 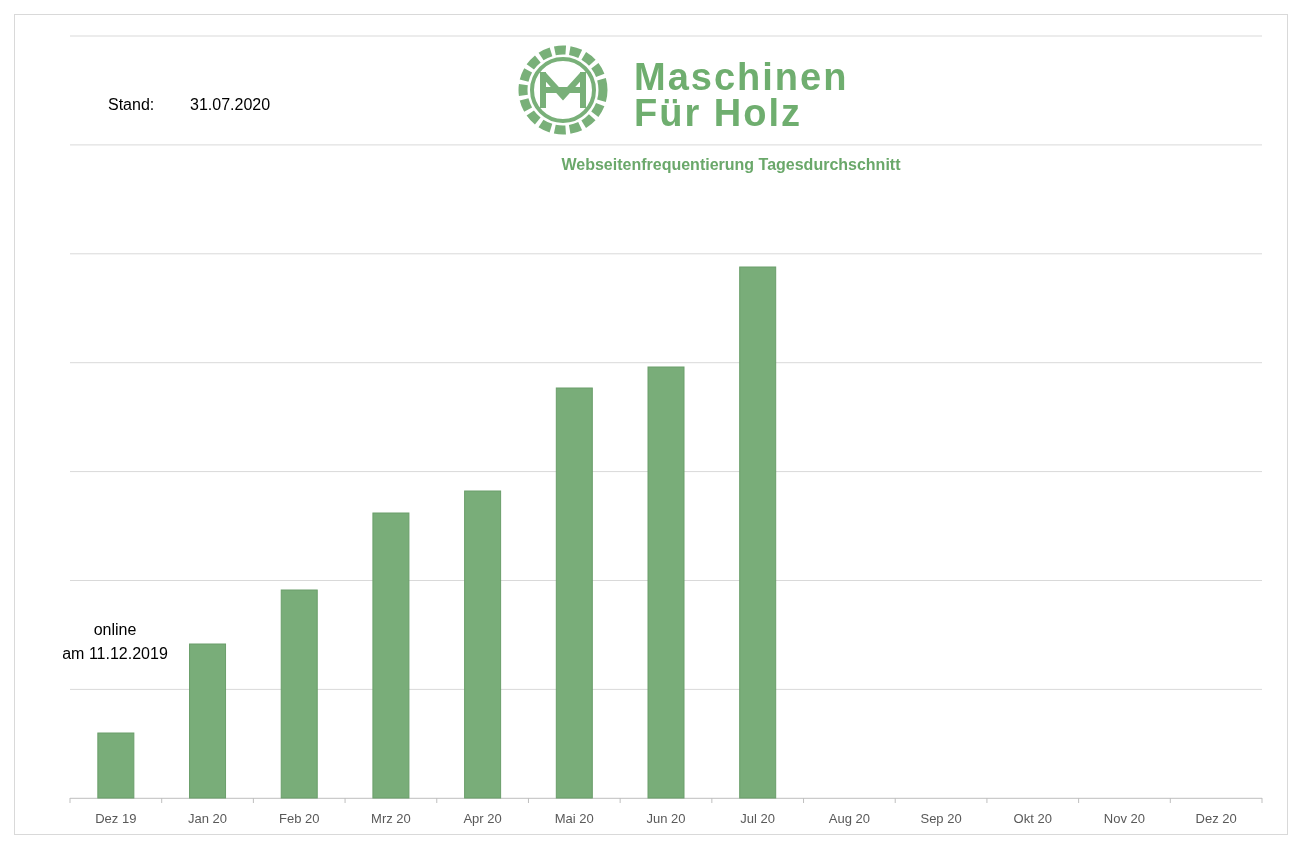 I want to click on annotation-text: online, so click(x=115, y=629).